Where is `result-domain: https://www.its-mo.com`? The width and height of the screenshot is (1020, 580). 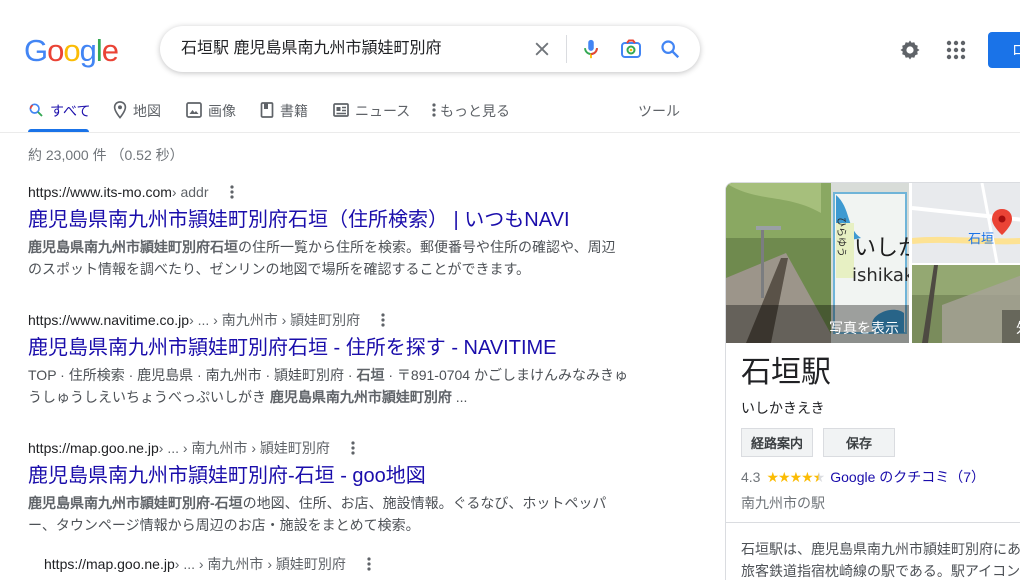
result-domain: https://www.its-mo.com is located at coordinates (100, 192).